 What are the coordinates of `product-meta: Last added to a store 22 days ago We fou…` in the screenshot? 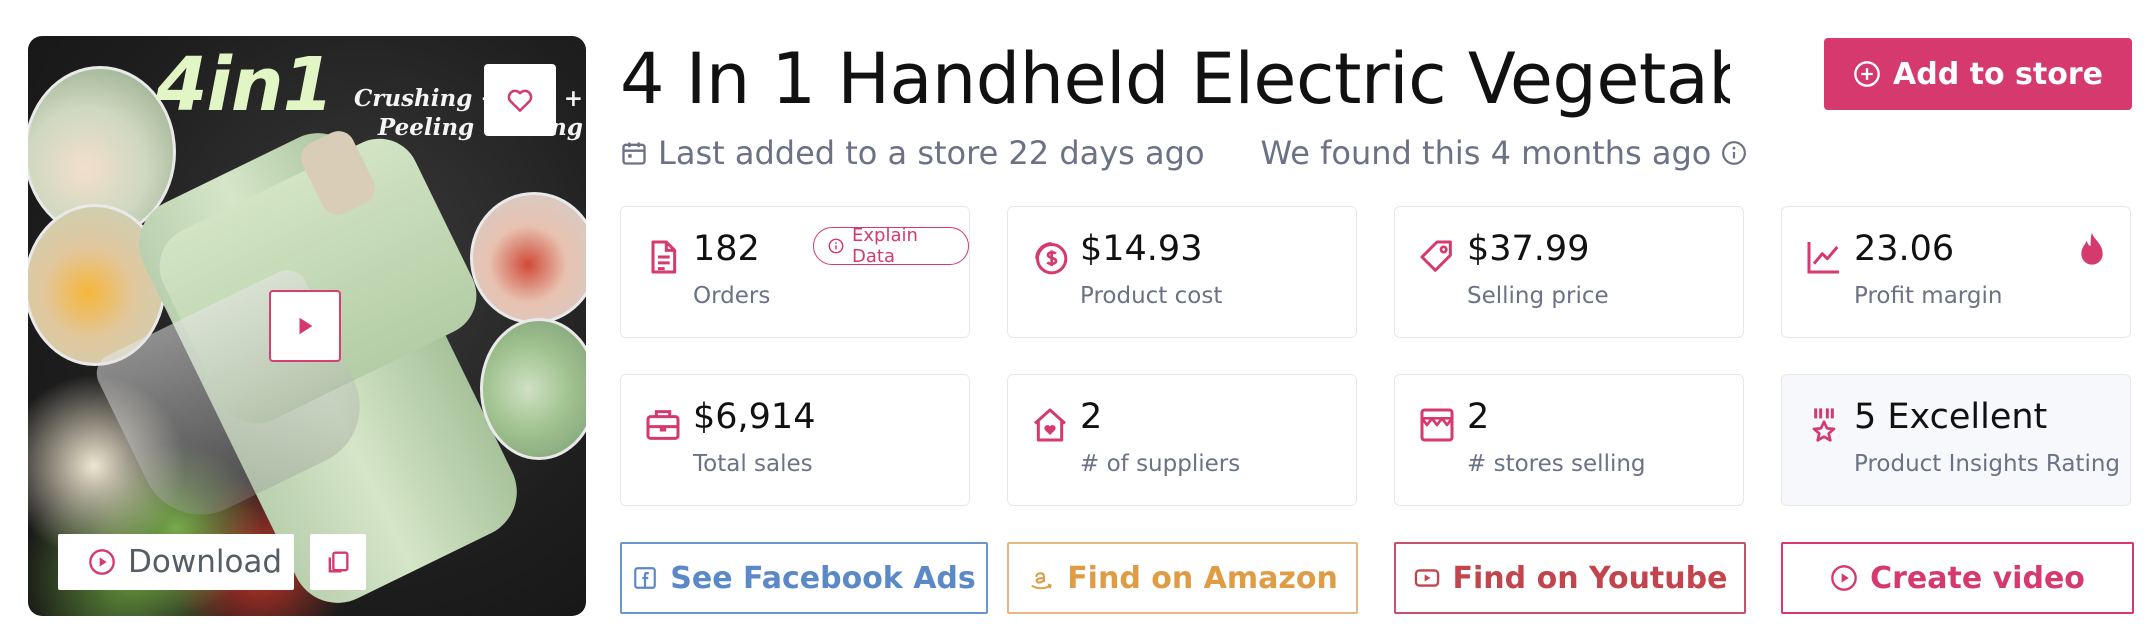 It's located at (1183, 153).